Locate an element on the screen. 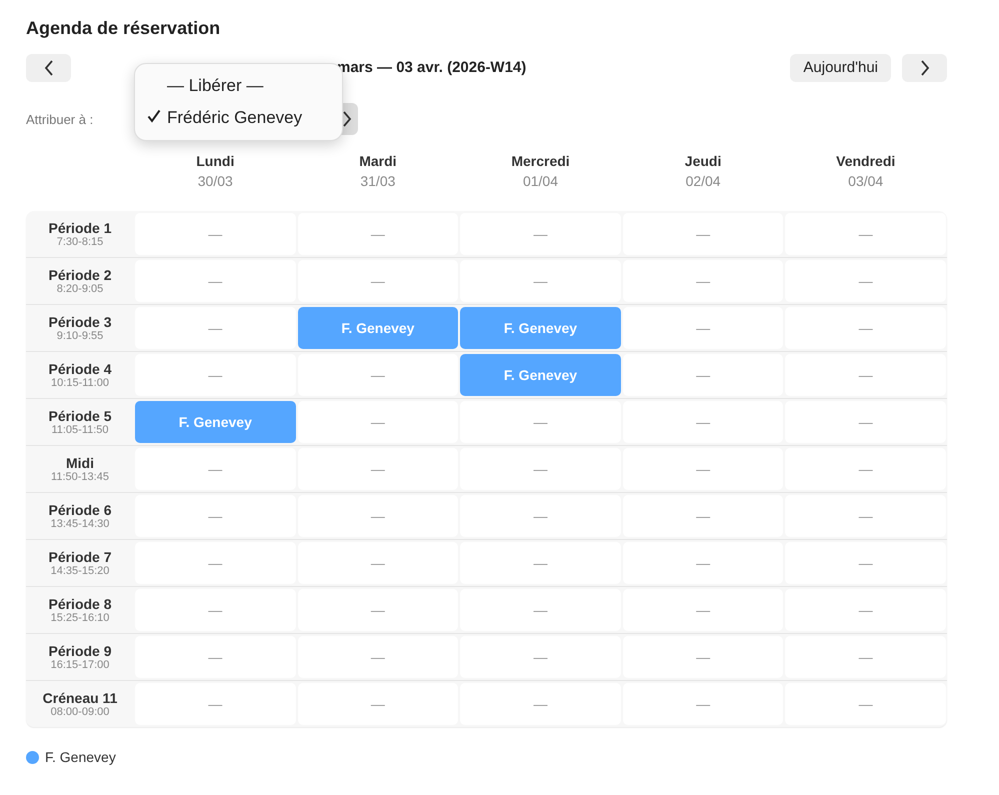 This screenshot has width=999, height=795. period-label: Période 2 is located at coordinates (80, 275).